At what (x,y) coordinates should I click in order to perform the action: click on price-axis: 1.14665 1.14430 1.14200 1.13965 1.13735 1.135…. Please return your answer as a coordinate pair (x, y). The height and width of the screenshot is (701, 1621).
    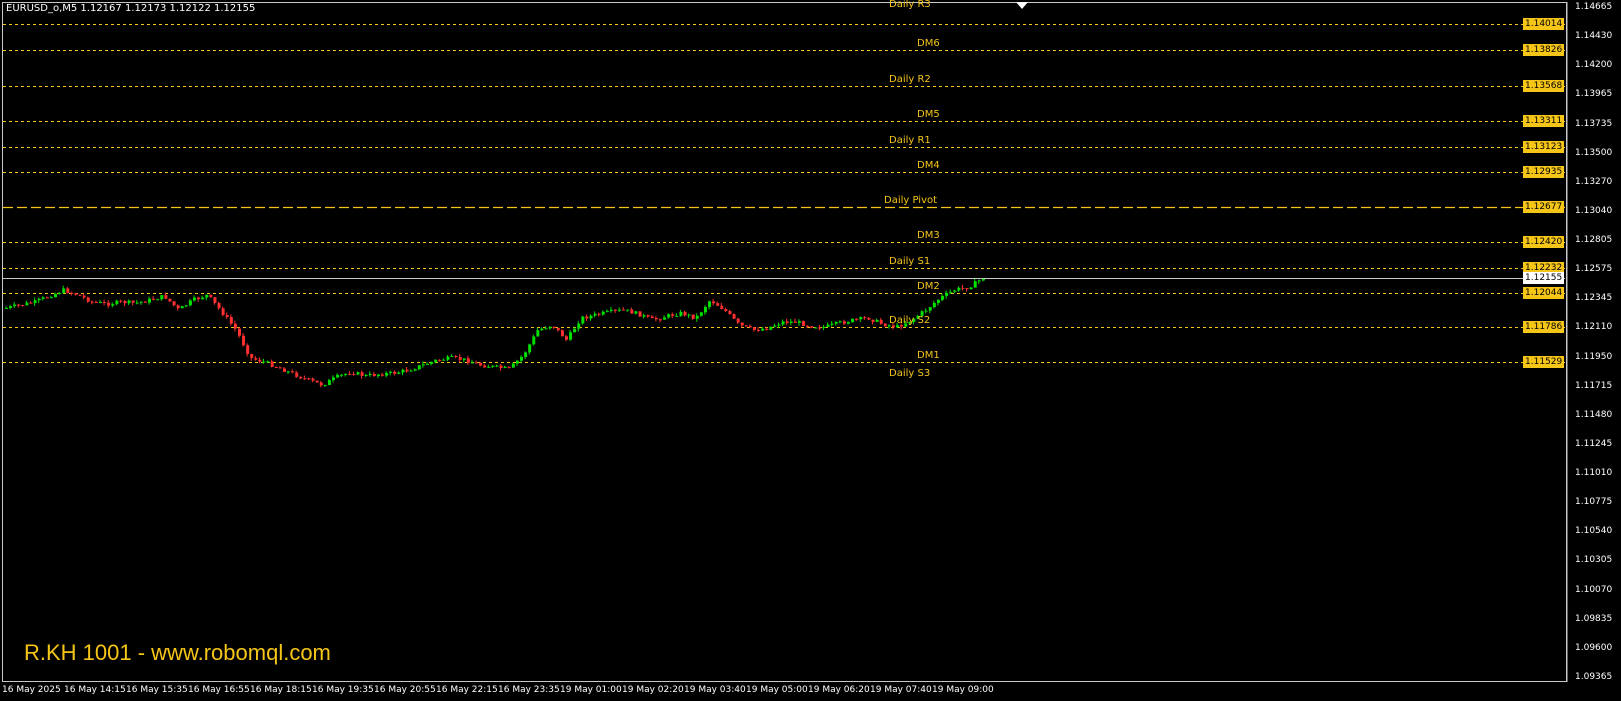
    Looking at the image, I should click on (1594, 342).